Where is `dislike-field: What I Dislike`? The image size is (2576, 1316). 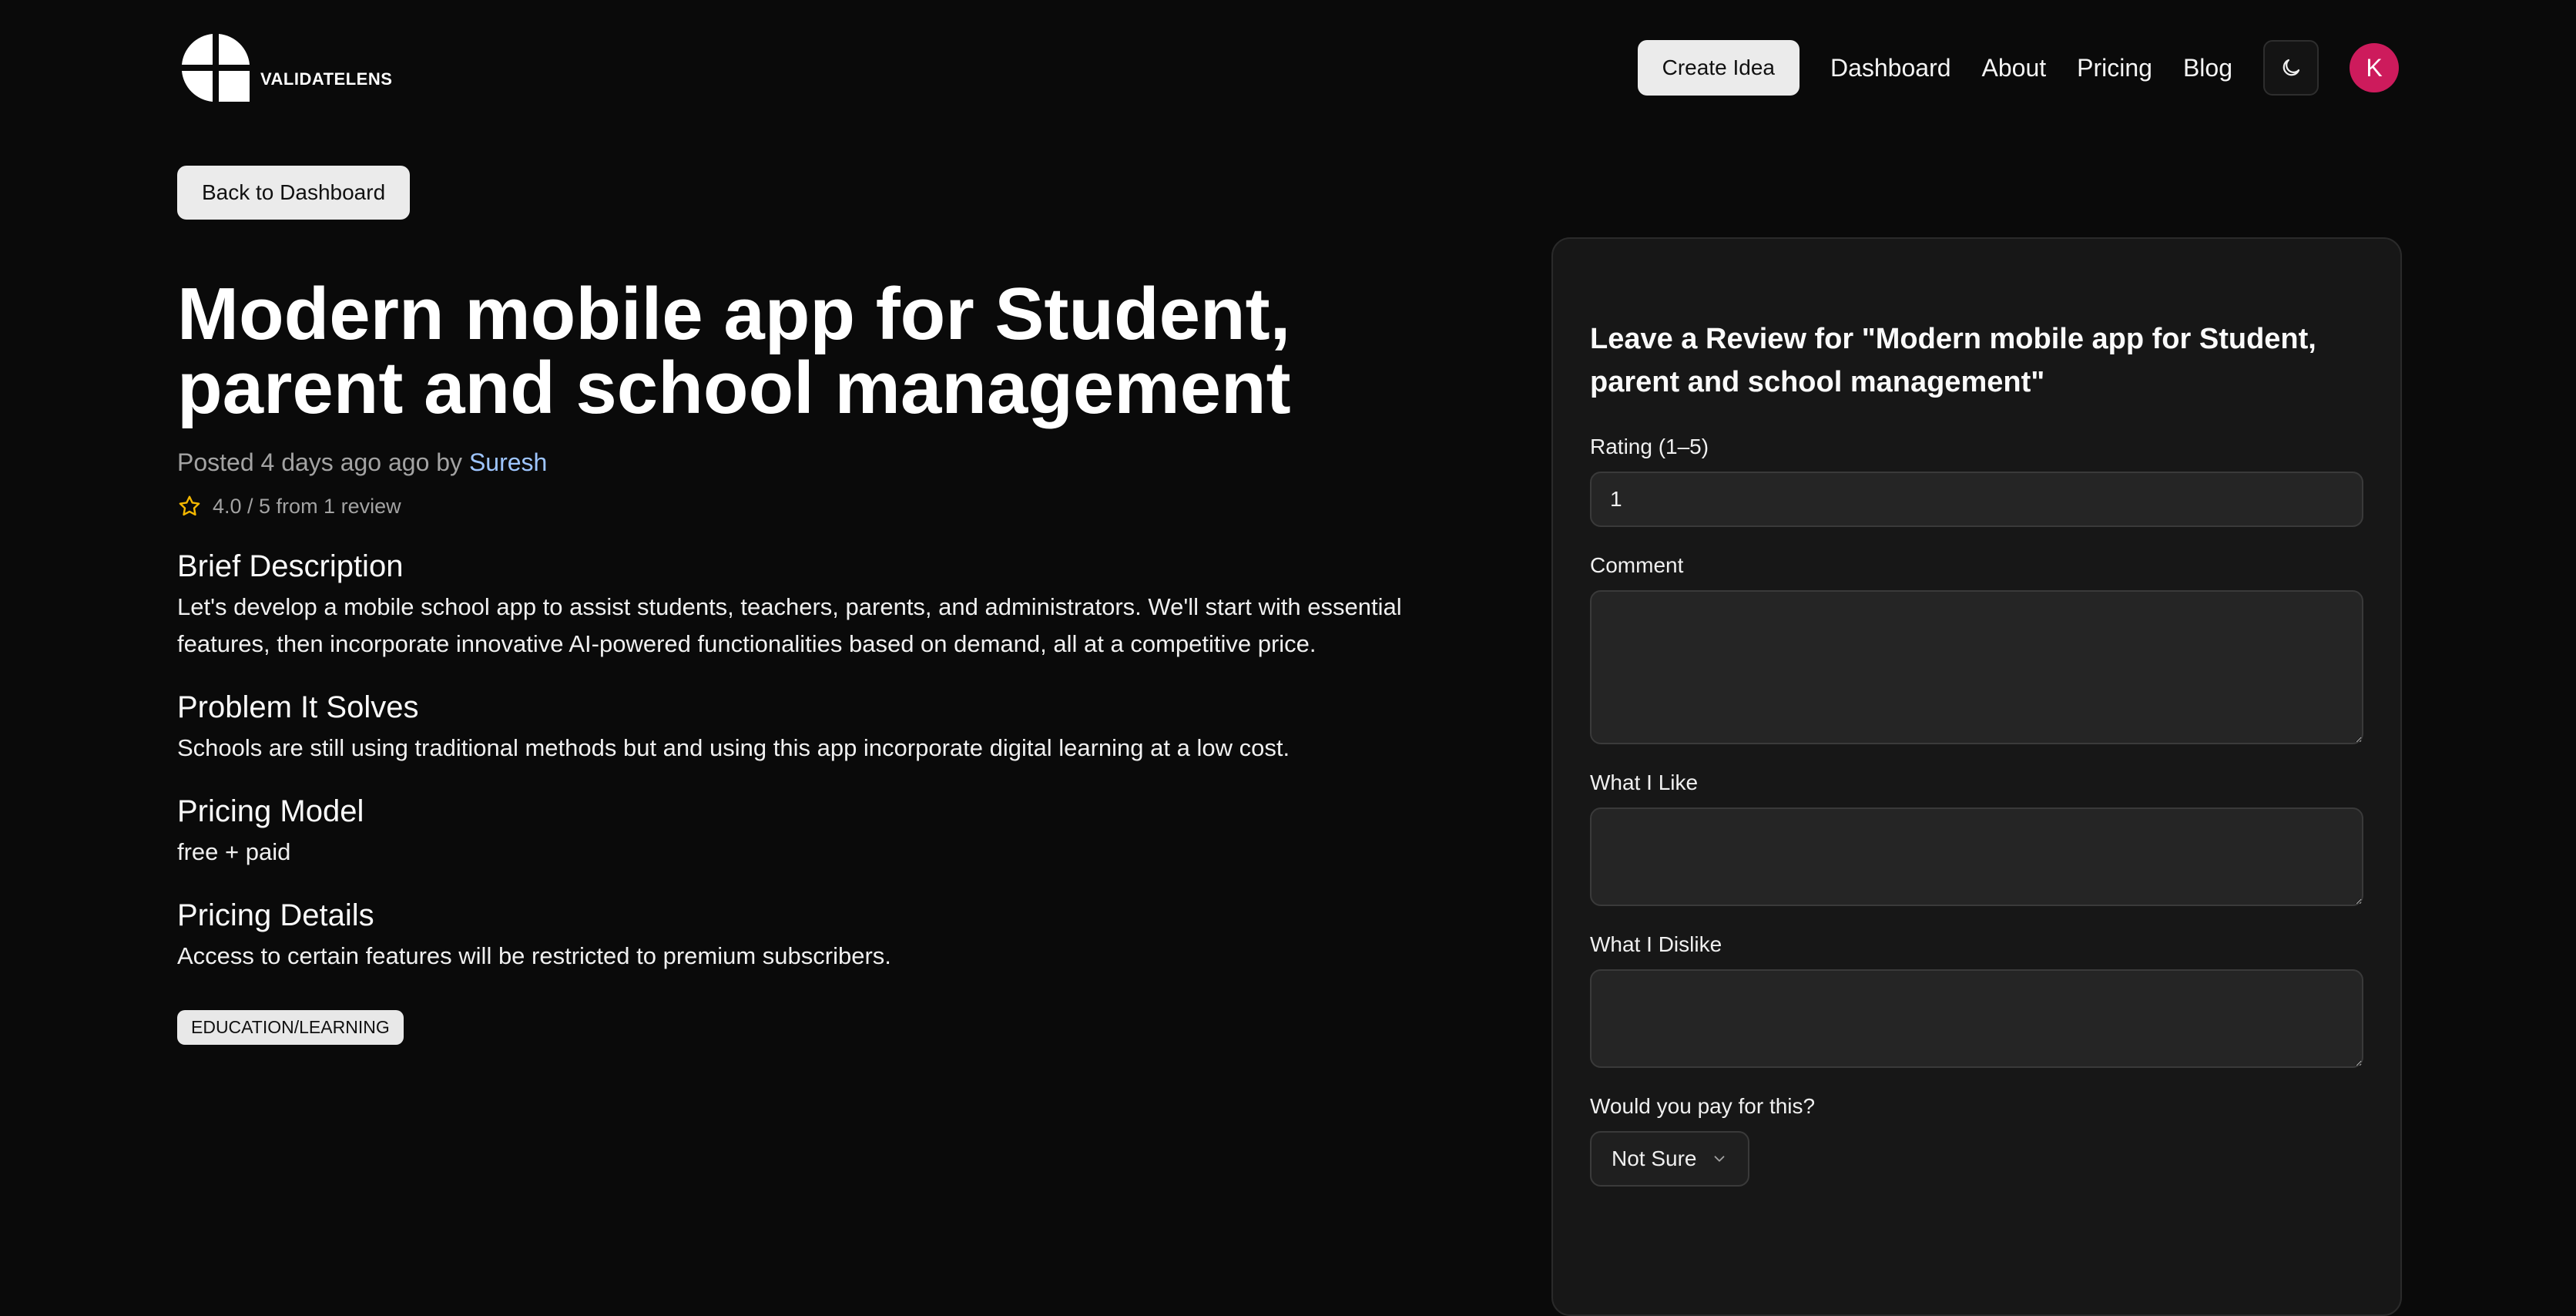
dislike-field: What I Dislike is located at coordinates (1976, 1000).